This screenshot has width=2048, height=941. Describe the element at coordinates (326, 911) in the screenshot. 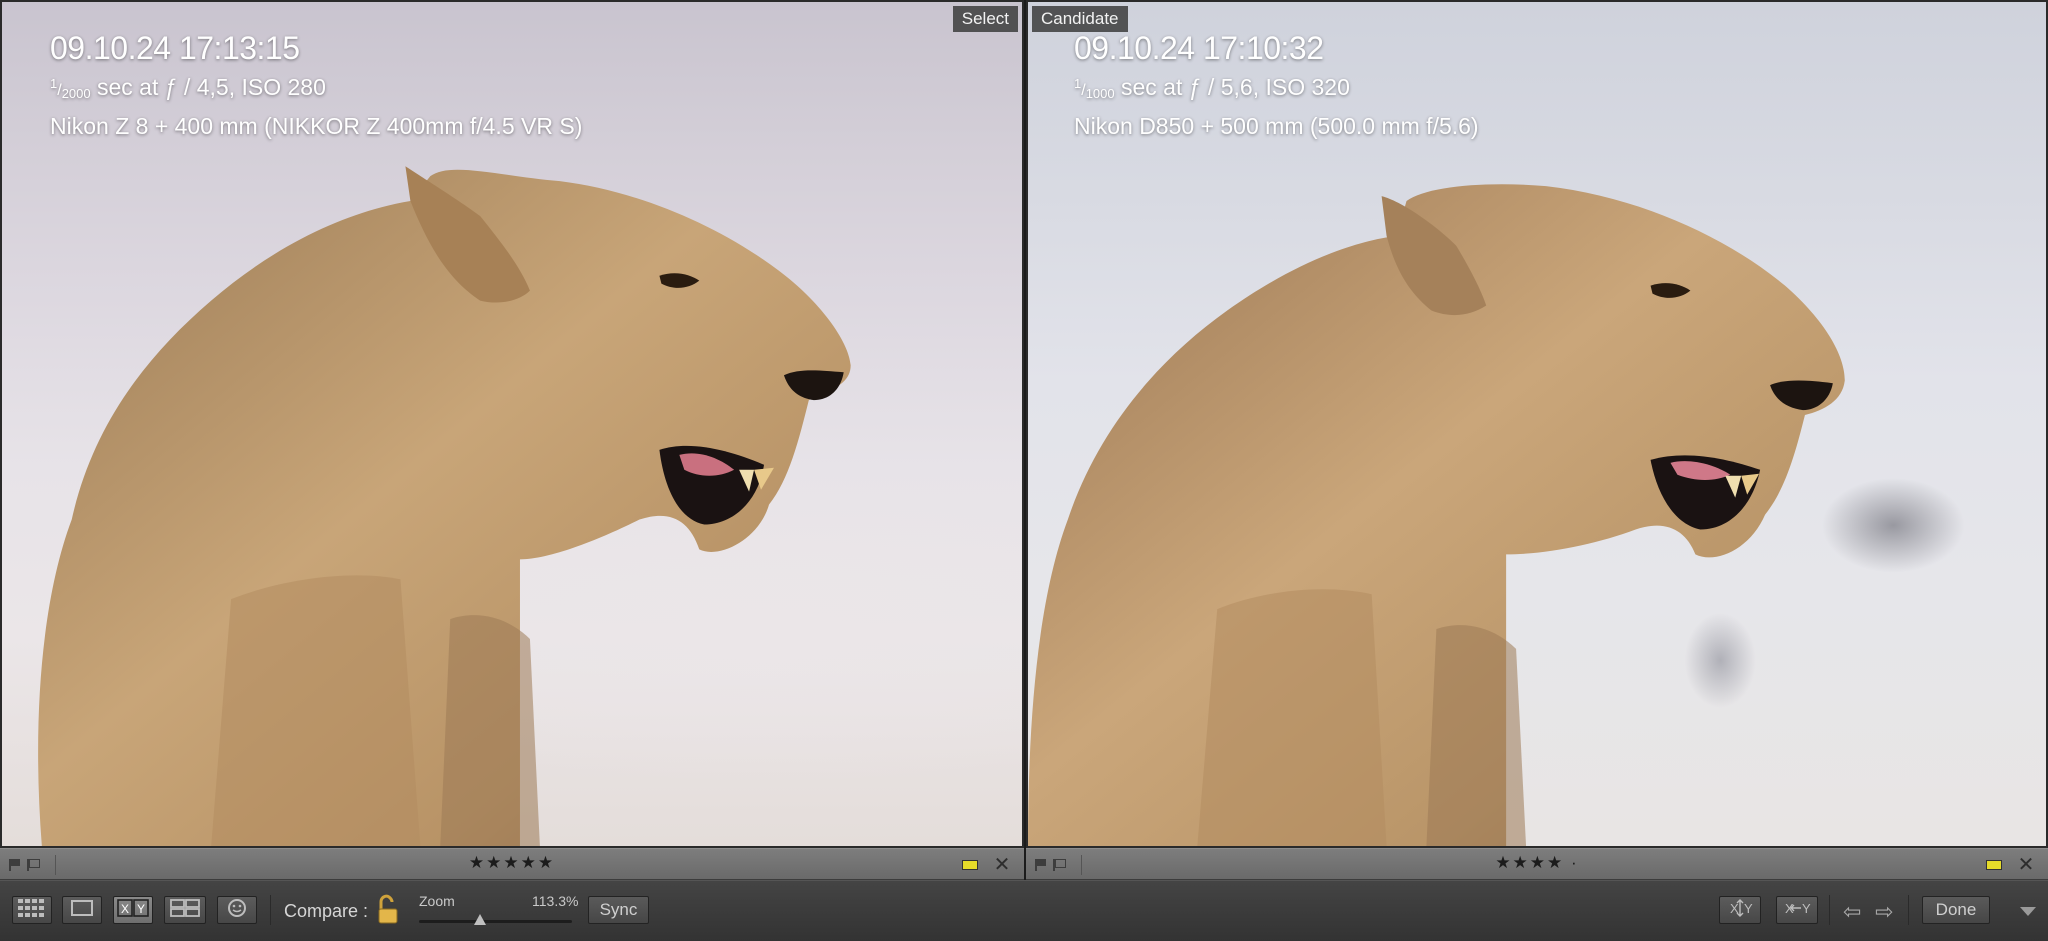

I see `compare-label: Compare :` at that location.